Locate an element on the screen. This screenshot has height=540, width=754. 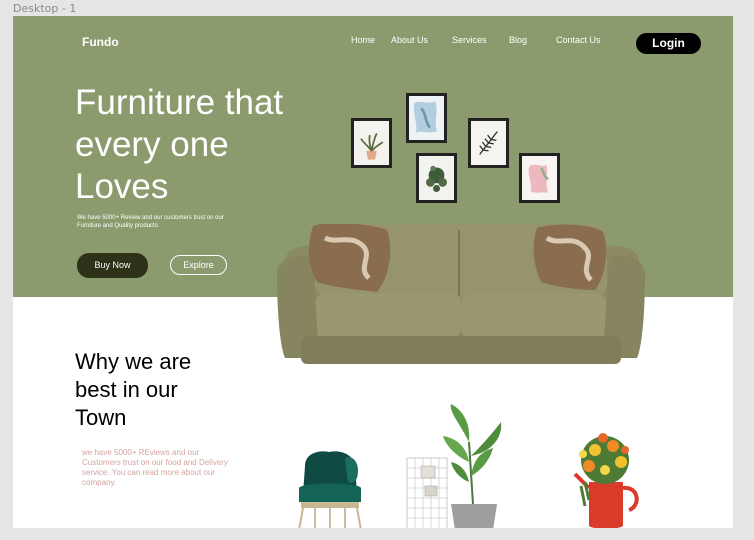
wall-art-potted-plant is located at coordinates (371, 143).